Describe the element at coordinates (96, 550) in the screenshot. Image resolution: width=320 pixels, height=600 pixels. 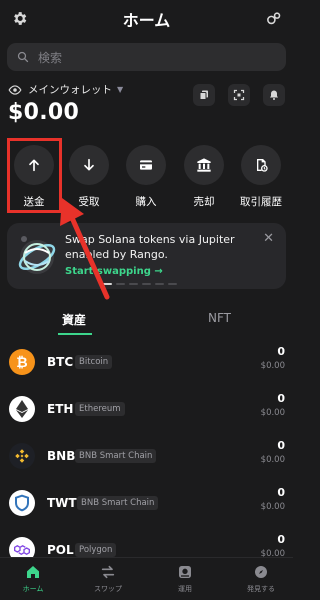
I see `network-badge: Polygon` at that location.